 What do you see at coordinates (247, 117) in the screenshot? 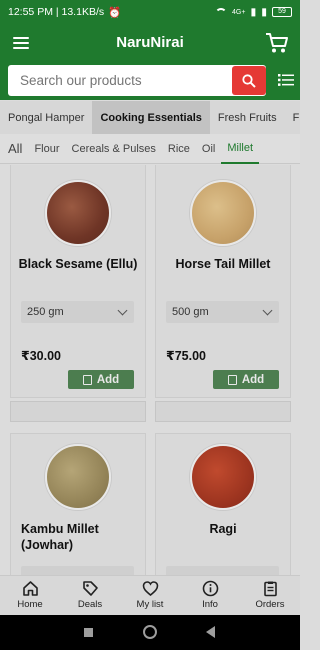
I see `tab-fresh-fruits: Fresh Fruits` at bounding box center [247, 117].